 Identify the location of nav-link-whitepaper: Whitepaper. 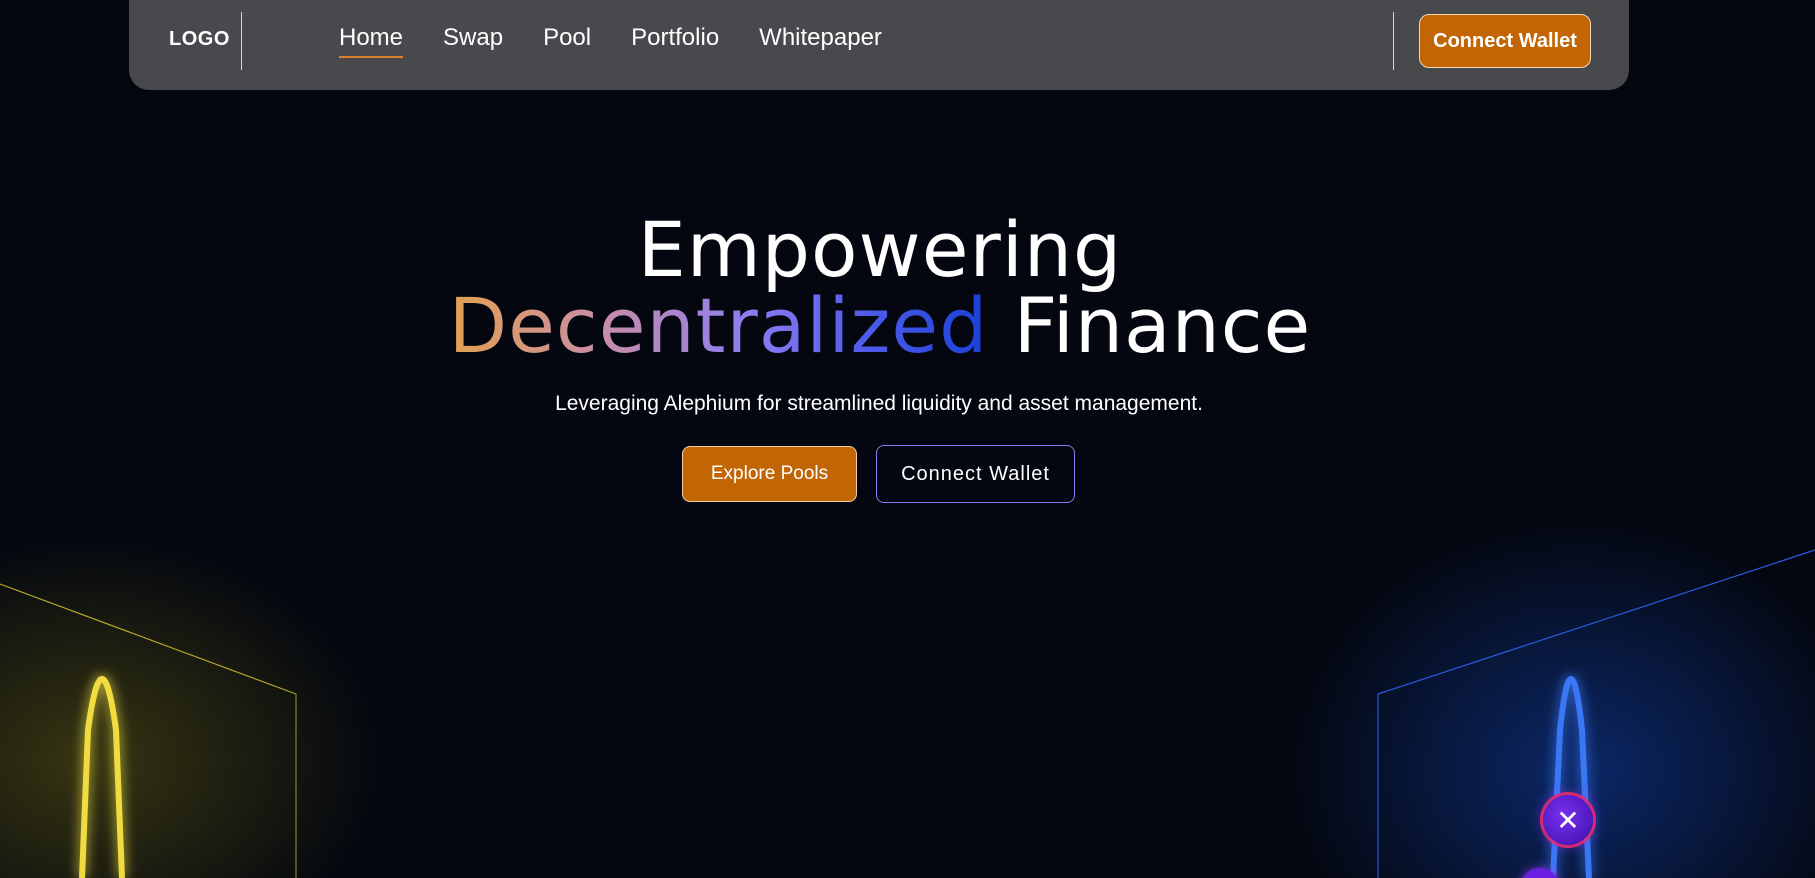
(820, 41).